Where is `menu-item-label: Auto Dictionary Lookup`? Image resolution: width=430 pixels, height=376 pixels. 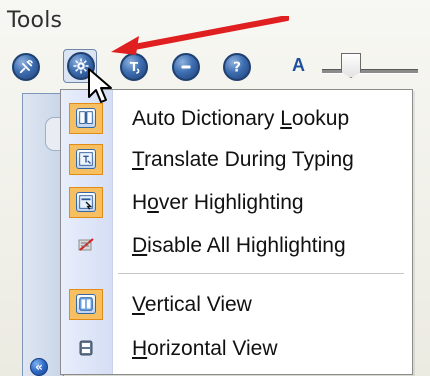
menu-item-label: Auto Dictionary Lookup is located at coordinates (241, 118).